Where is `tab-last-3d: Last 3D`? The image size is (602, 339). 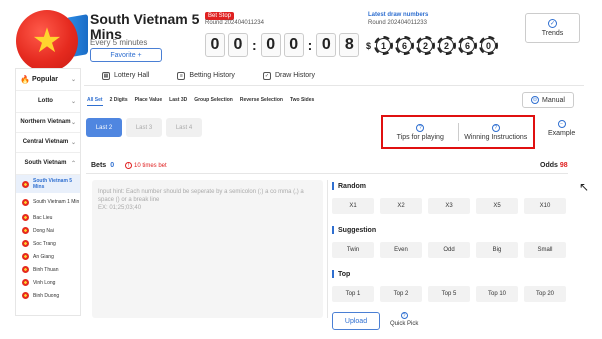
tab-last-3d: Last 3D is located at coordinates (178, 101).